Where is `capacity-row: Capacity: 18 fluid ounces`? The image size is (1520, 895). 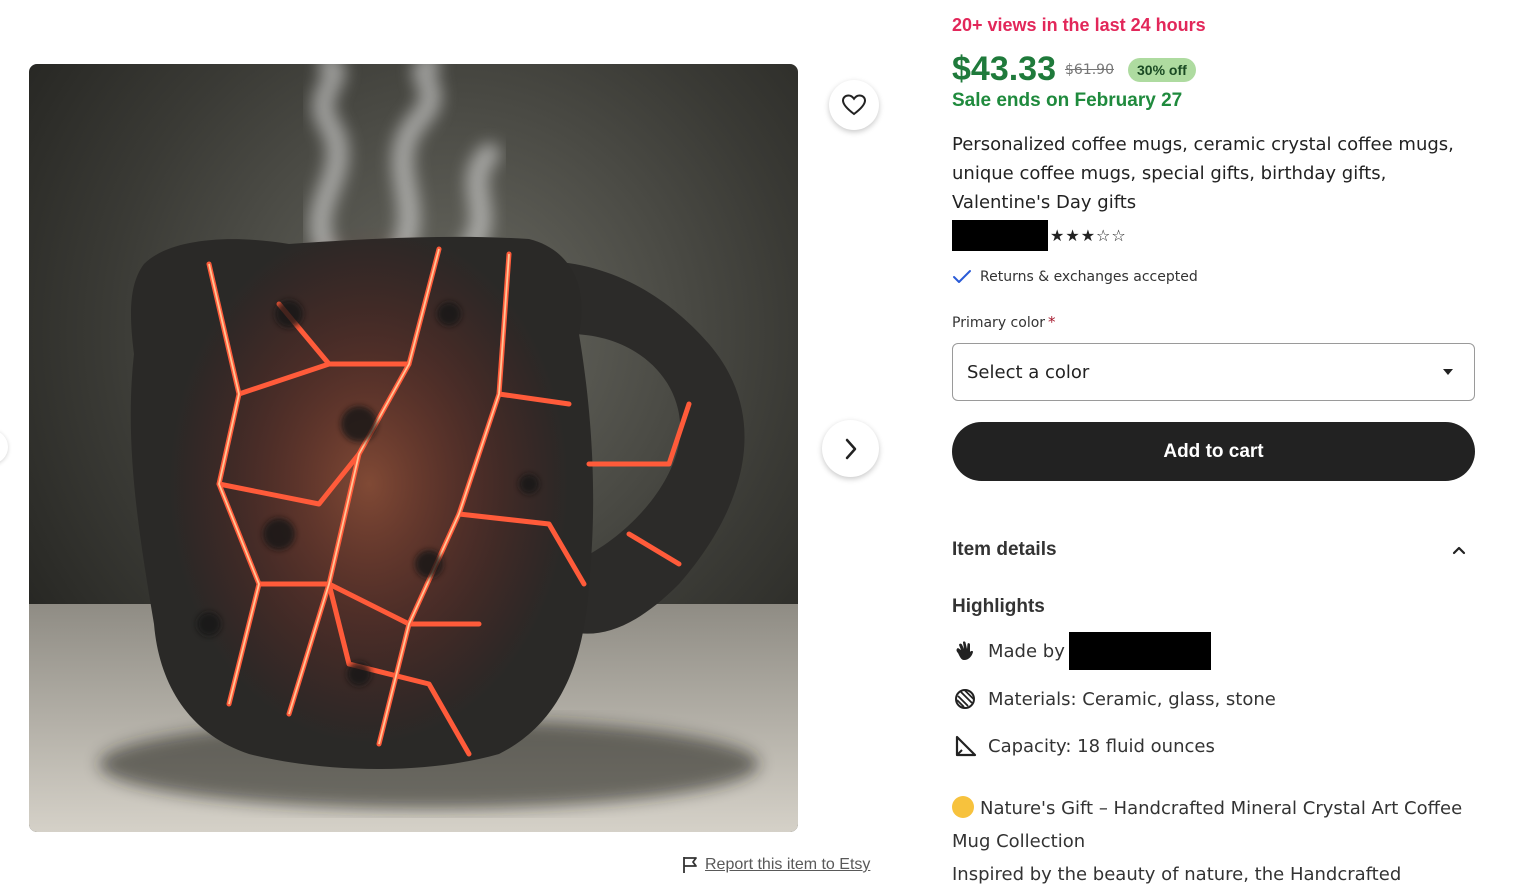
capacity-row: Capacity: 18 fluid ounces is located at coordinates (1083, 746).